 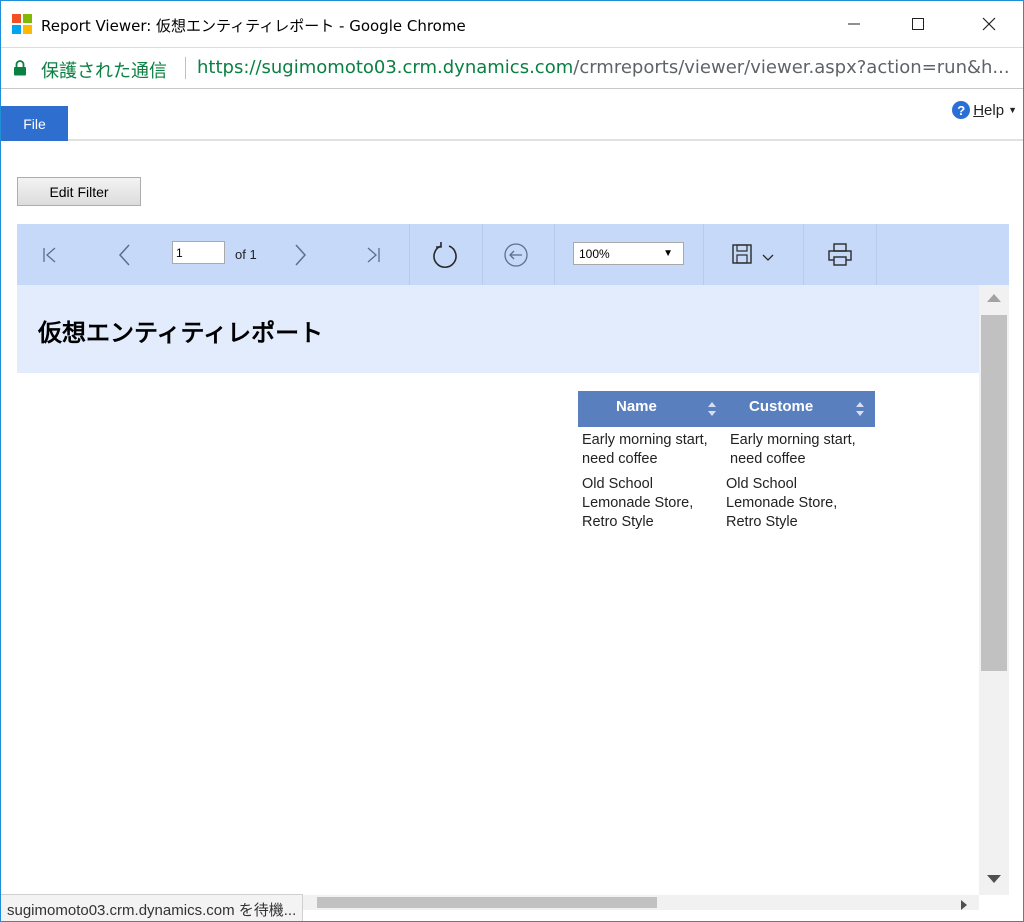 What do you see at coordinates (181, 333) in the screenshot?
I see `report-title: 仮想エンティティレポート` at bounding box center [181, 333].